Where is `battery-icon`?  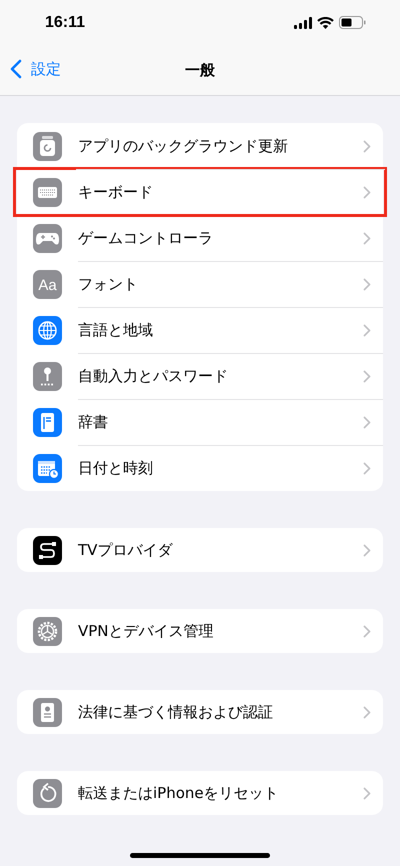 battery-icon is located at coordinates (352, 22).